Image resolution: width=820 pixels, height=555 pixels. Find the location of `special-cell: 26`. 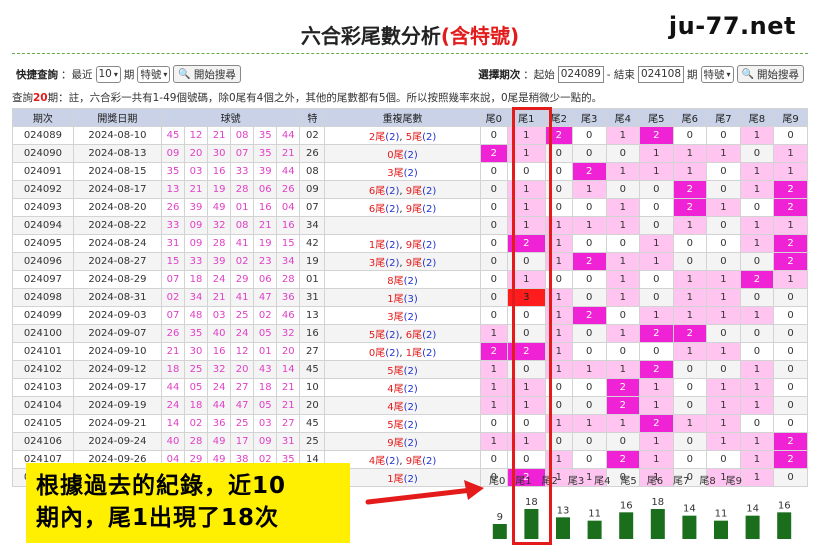

special-cell: 26 is located at coordinates (312, 153).